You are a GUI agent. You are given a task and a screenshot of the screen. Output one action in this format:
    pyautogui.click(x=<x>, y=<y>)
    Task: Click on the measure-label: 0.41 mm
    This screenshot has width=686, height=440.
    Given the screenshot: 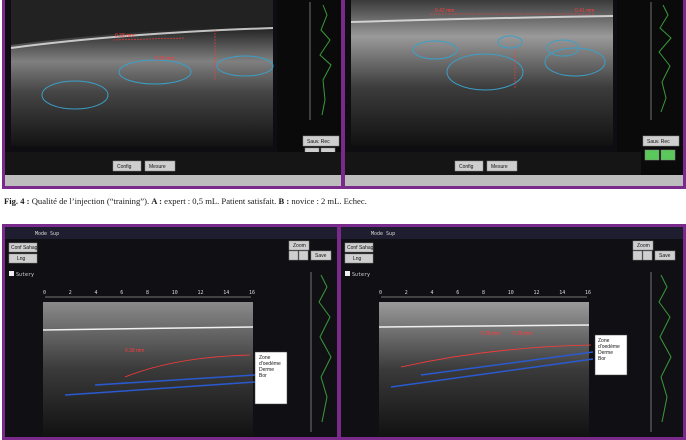 What is the action you would take?
    pyautogui.click(x=584, y=11)
    